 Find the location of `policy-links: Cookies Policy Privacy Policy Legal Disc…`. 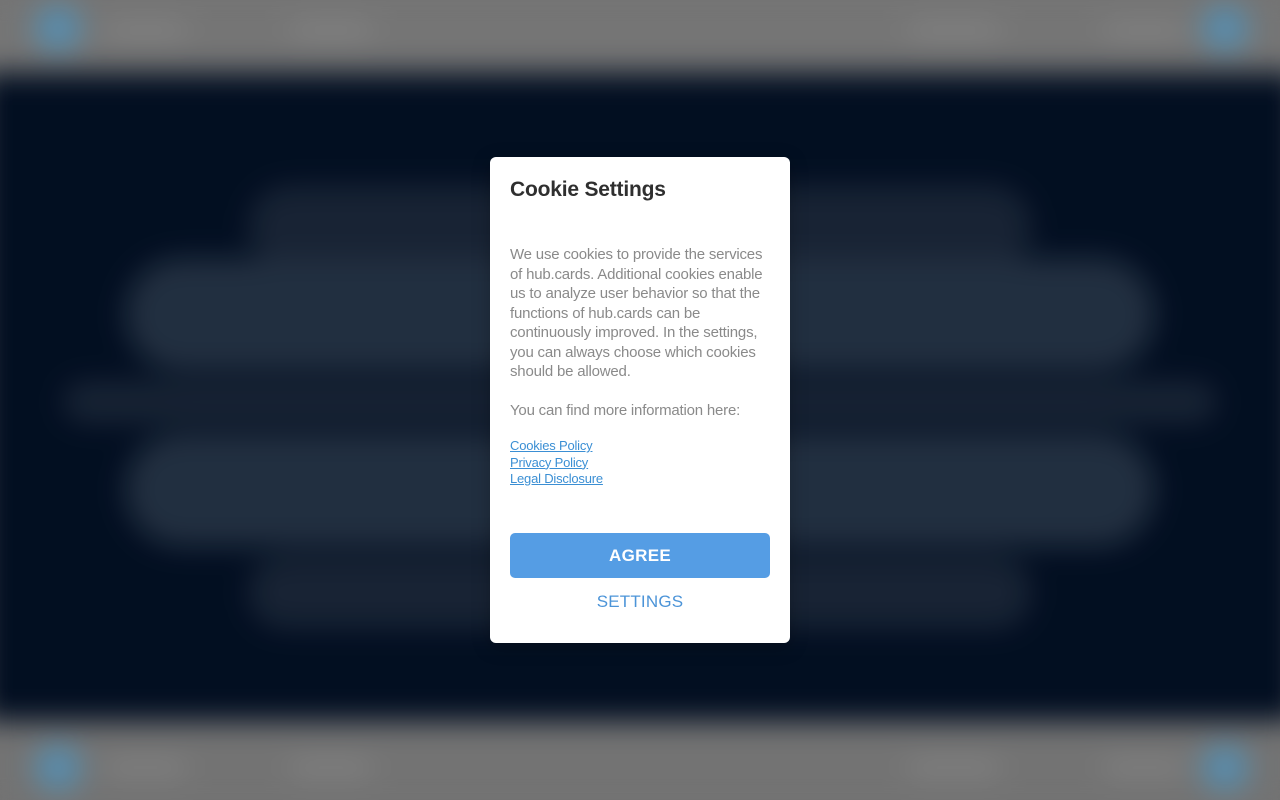

policy-links: Cookies Policy Privacy Policy Legal Disc… is located at coordinates (640, 463).